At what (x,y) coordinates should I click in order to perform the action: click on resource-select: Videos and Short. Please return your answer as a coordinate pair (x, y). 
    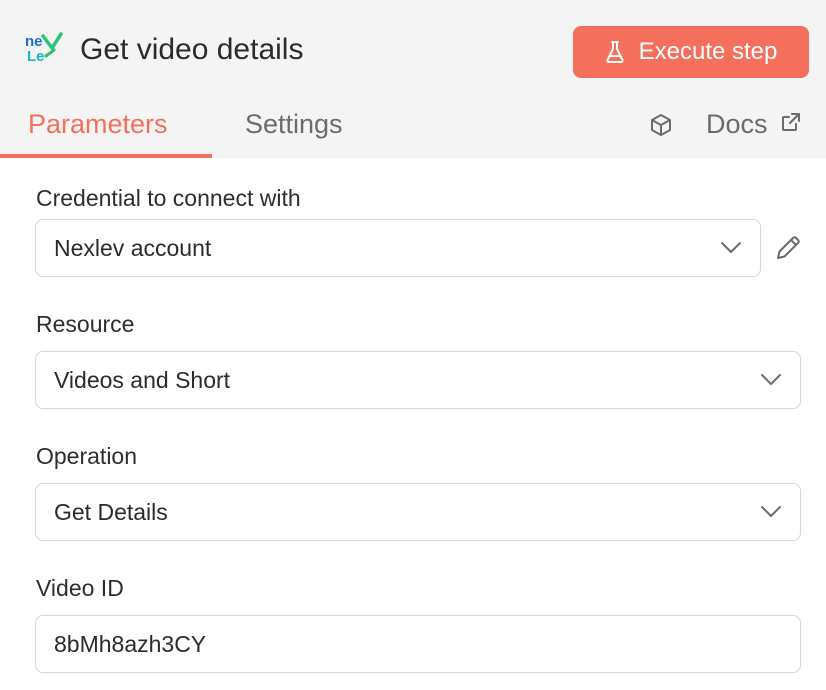
    Looking at the image, I should click on (418, 380).